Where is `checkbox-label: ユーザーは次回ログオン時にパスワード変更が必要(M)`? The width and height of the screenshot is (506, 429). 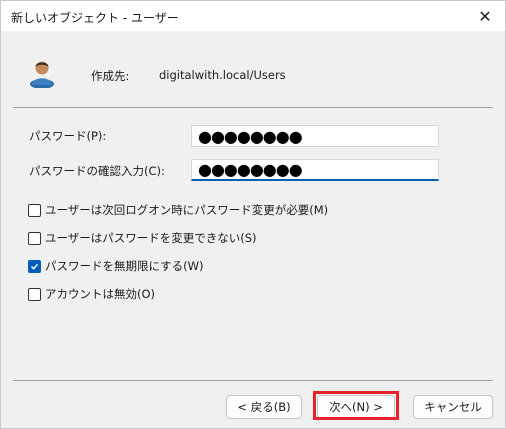 checkbox-label: ユーザーは次回ログオン時にパスワード変更が必要(M) is located at coordinates (187, 210).